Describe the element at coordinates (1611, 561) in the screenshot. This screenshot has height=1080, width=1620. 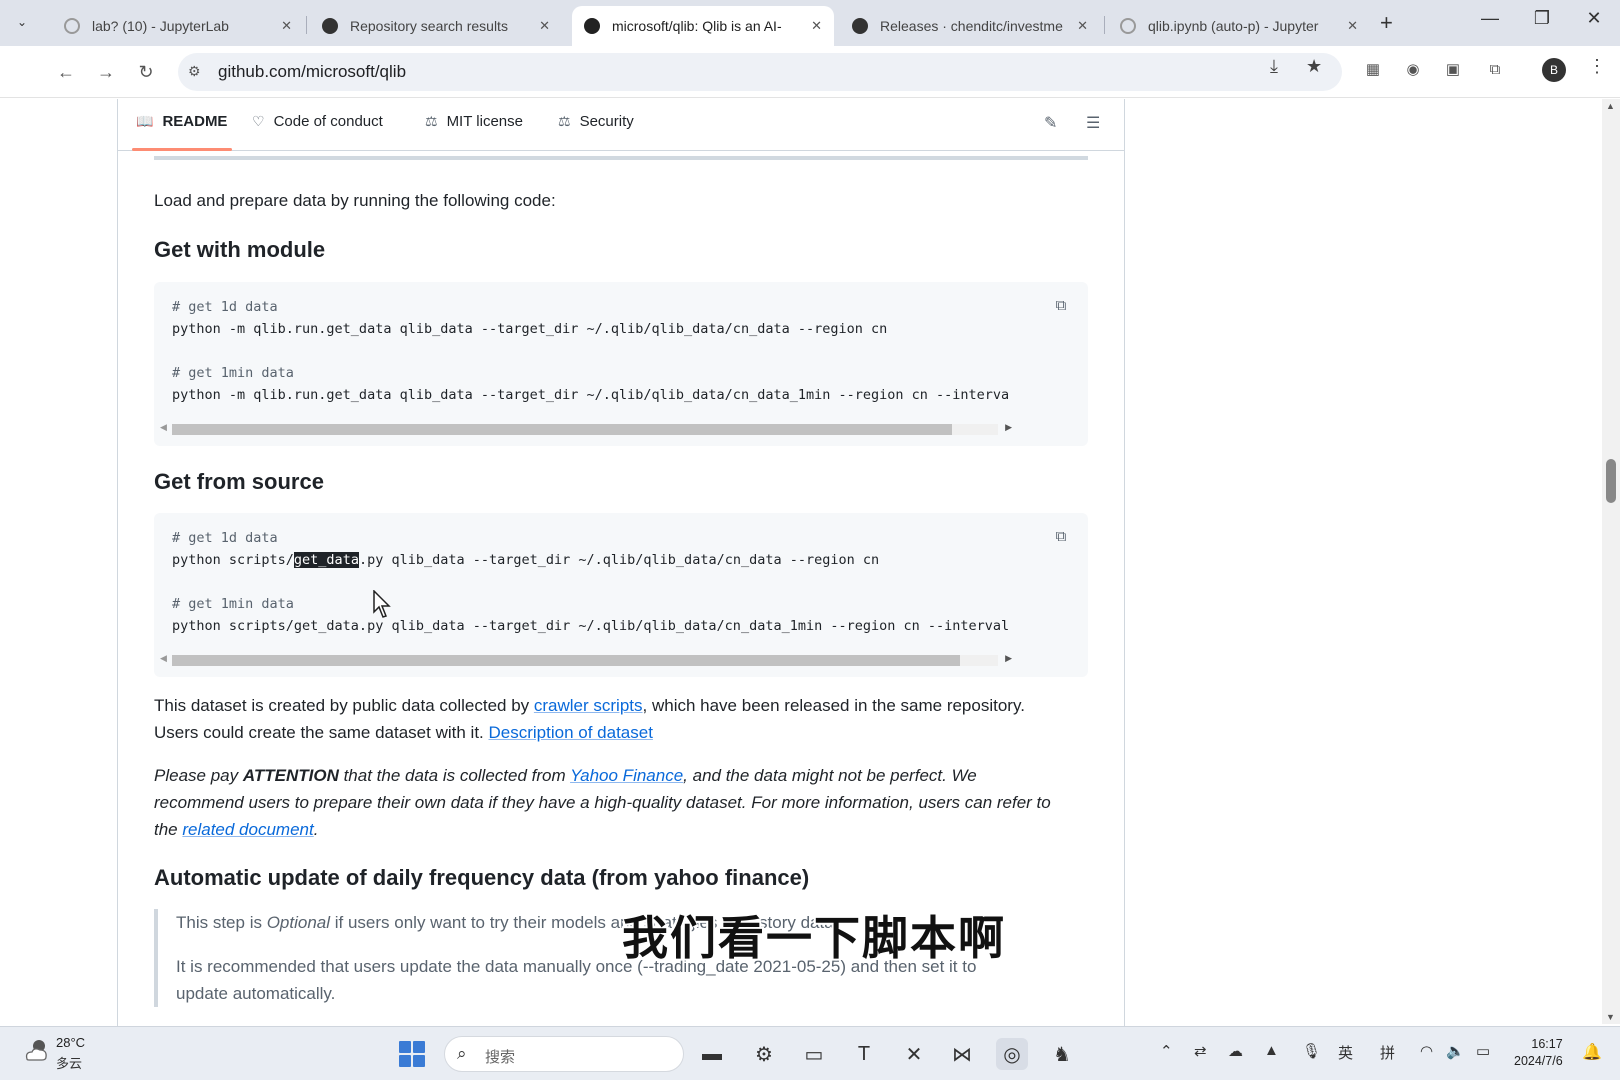
I see `page-scrollbar: ▲ ▼` at that location.